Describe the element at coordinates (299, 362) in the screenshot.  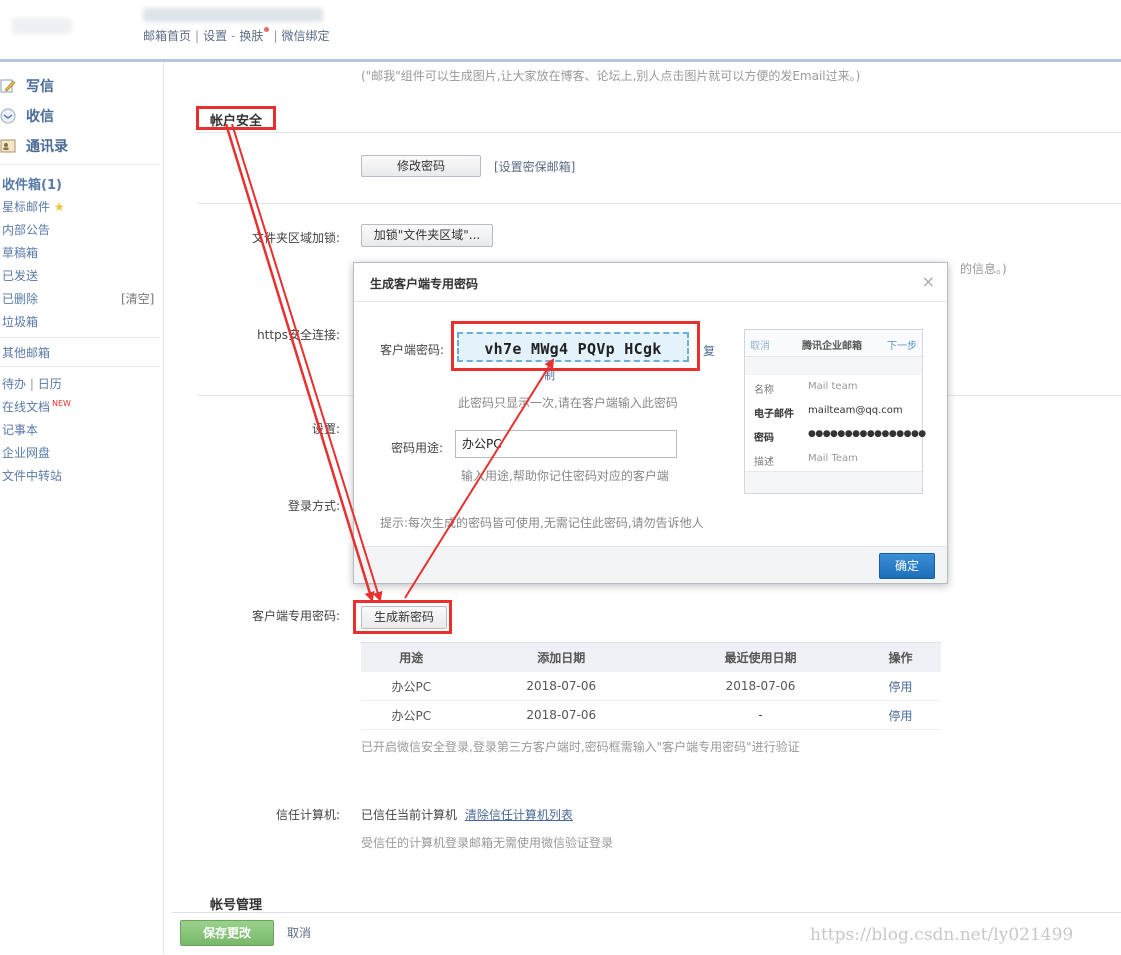
I see `arrow-security-to-generate` at that location.